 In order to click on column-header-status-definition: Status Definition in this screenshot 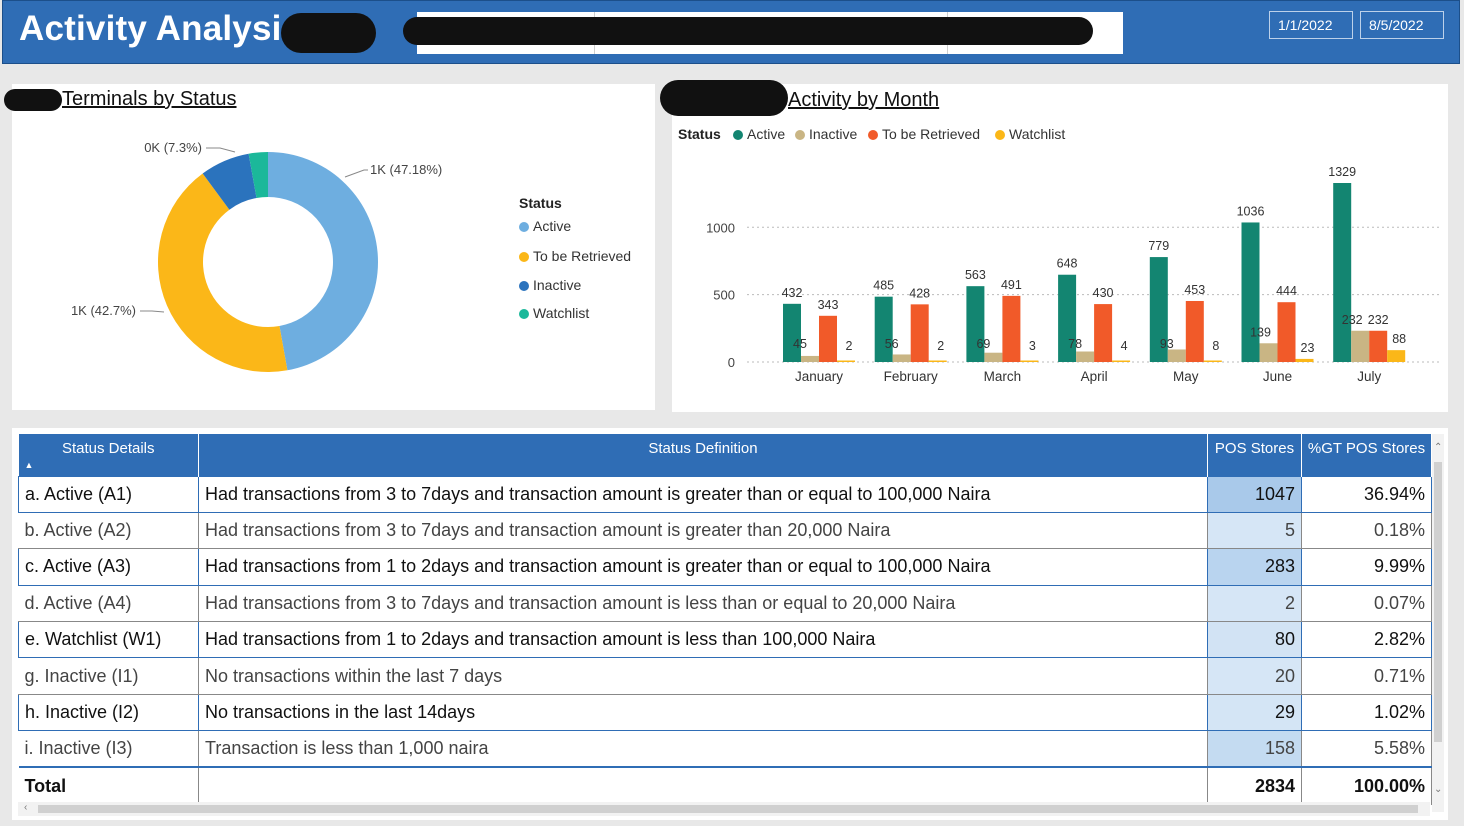, I will do `click(703, 455)`.